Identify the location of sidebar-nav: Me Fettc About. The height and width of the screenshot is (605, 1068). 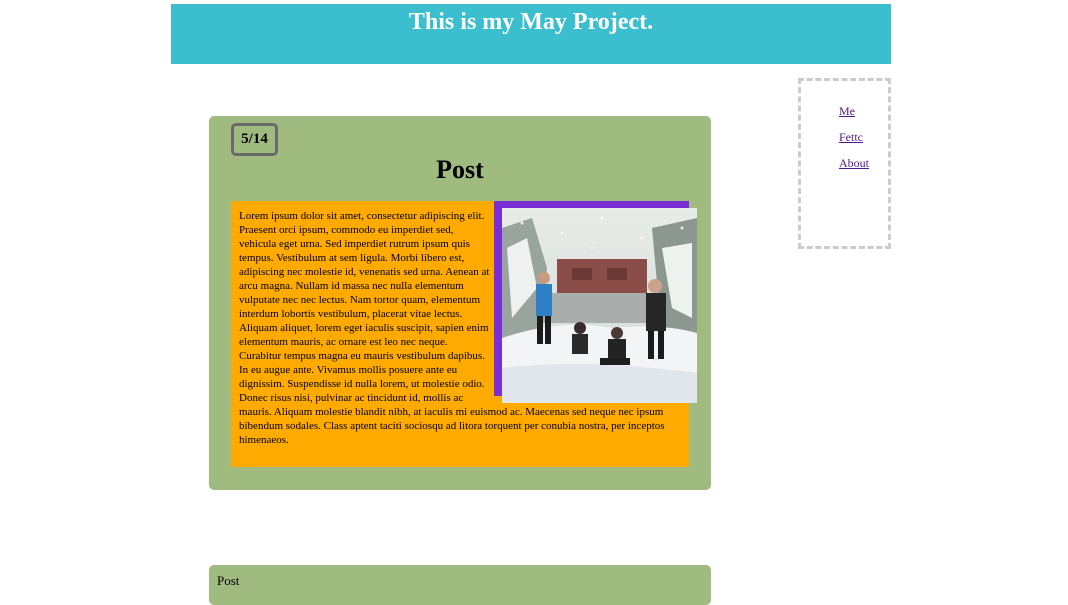
(844, 163).